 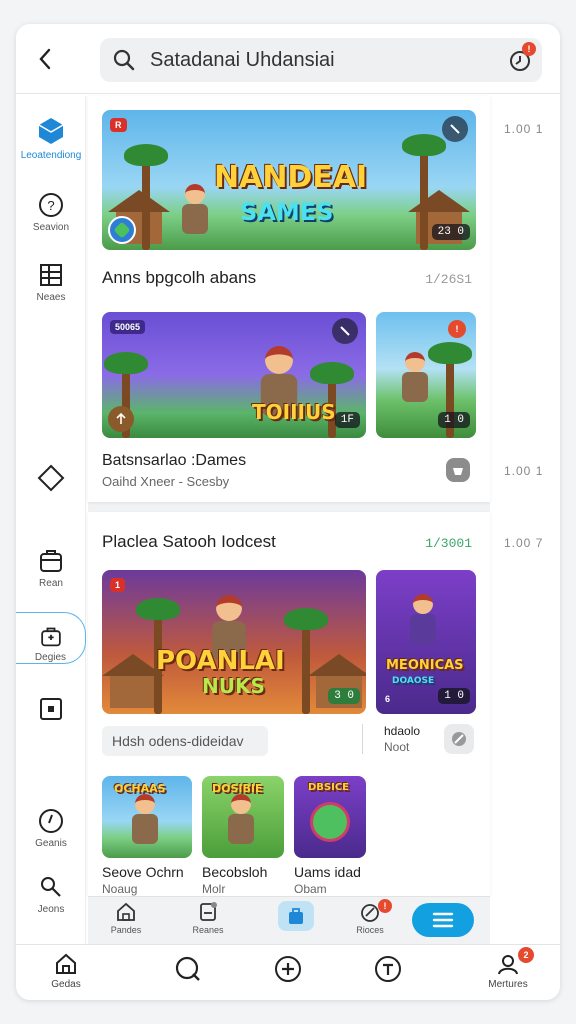 I want to click on toolbar-item-reanes: Reanes, so click(x=208, y=918).